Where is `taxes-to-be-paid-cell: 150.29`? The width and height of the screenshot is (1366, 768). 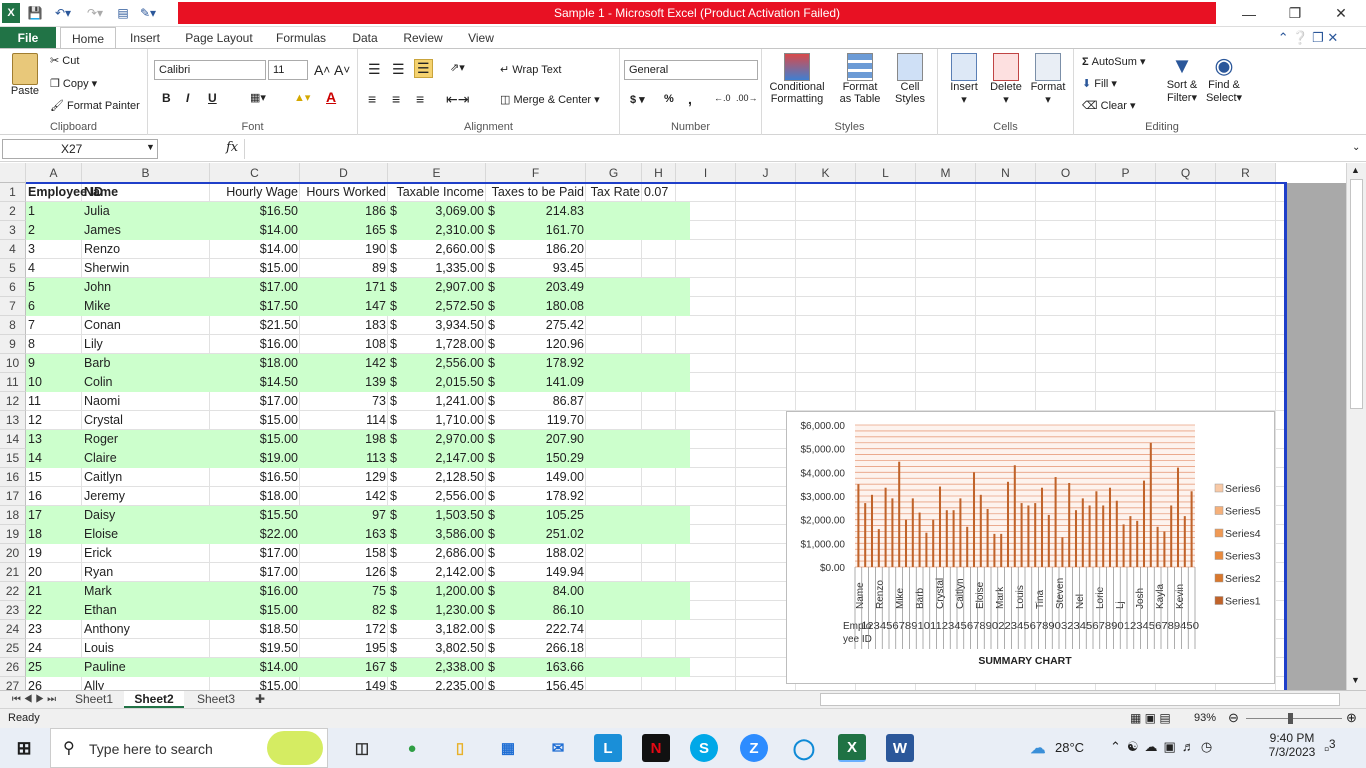
taxes-to-be-paid-cell: 150.29 is located at coordinates (542, 458).